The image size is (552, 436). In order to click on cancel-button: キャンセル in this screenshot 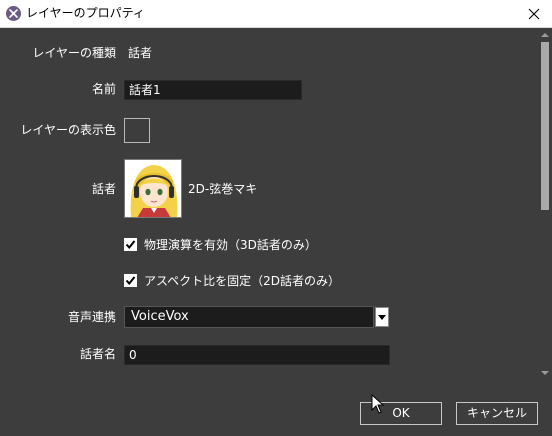, I will do `click(497, 413)`.